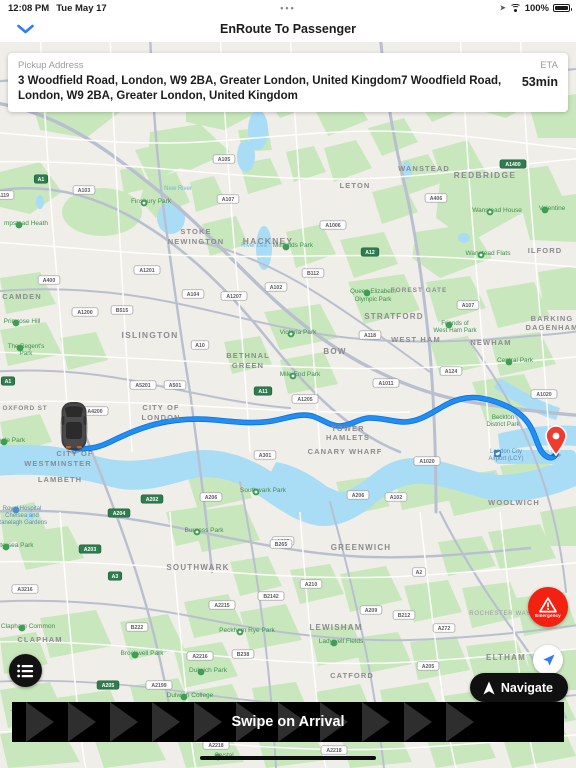  Describe the element at coordinates (84, 191) in the screenshot. I see `svg-text: A103` at that location.